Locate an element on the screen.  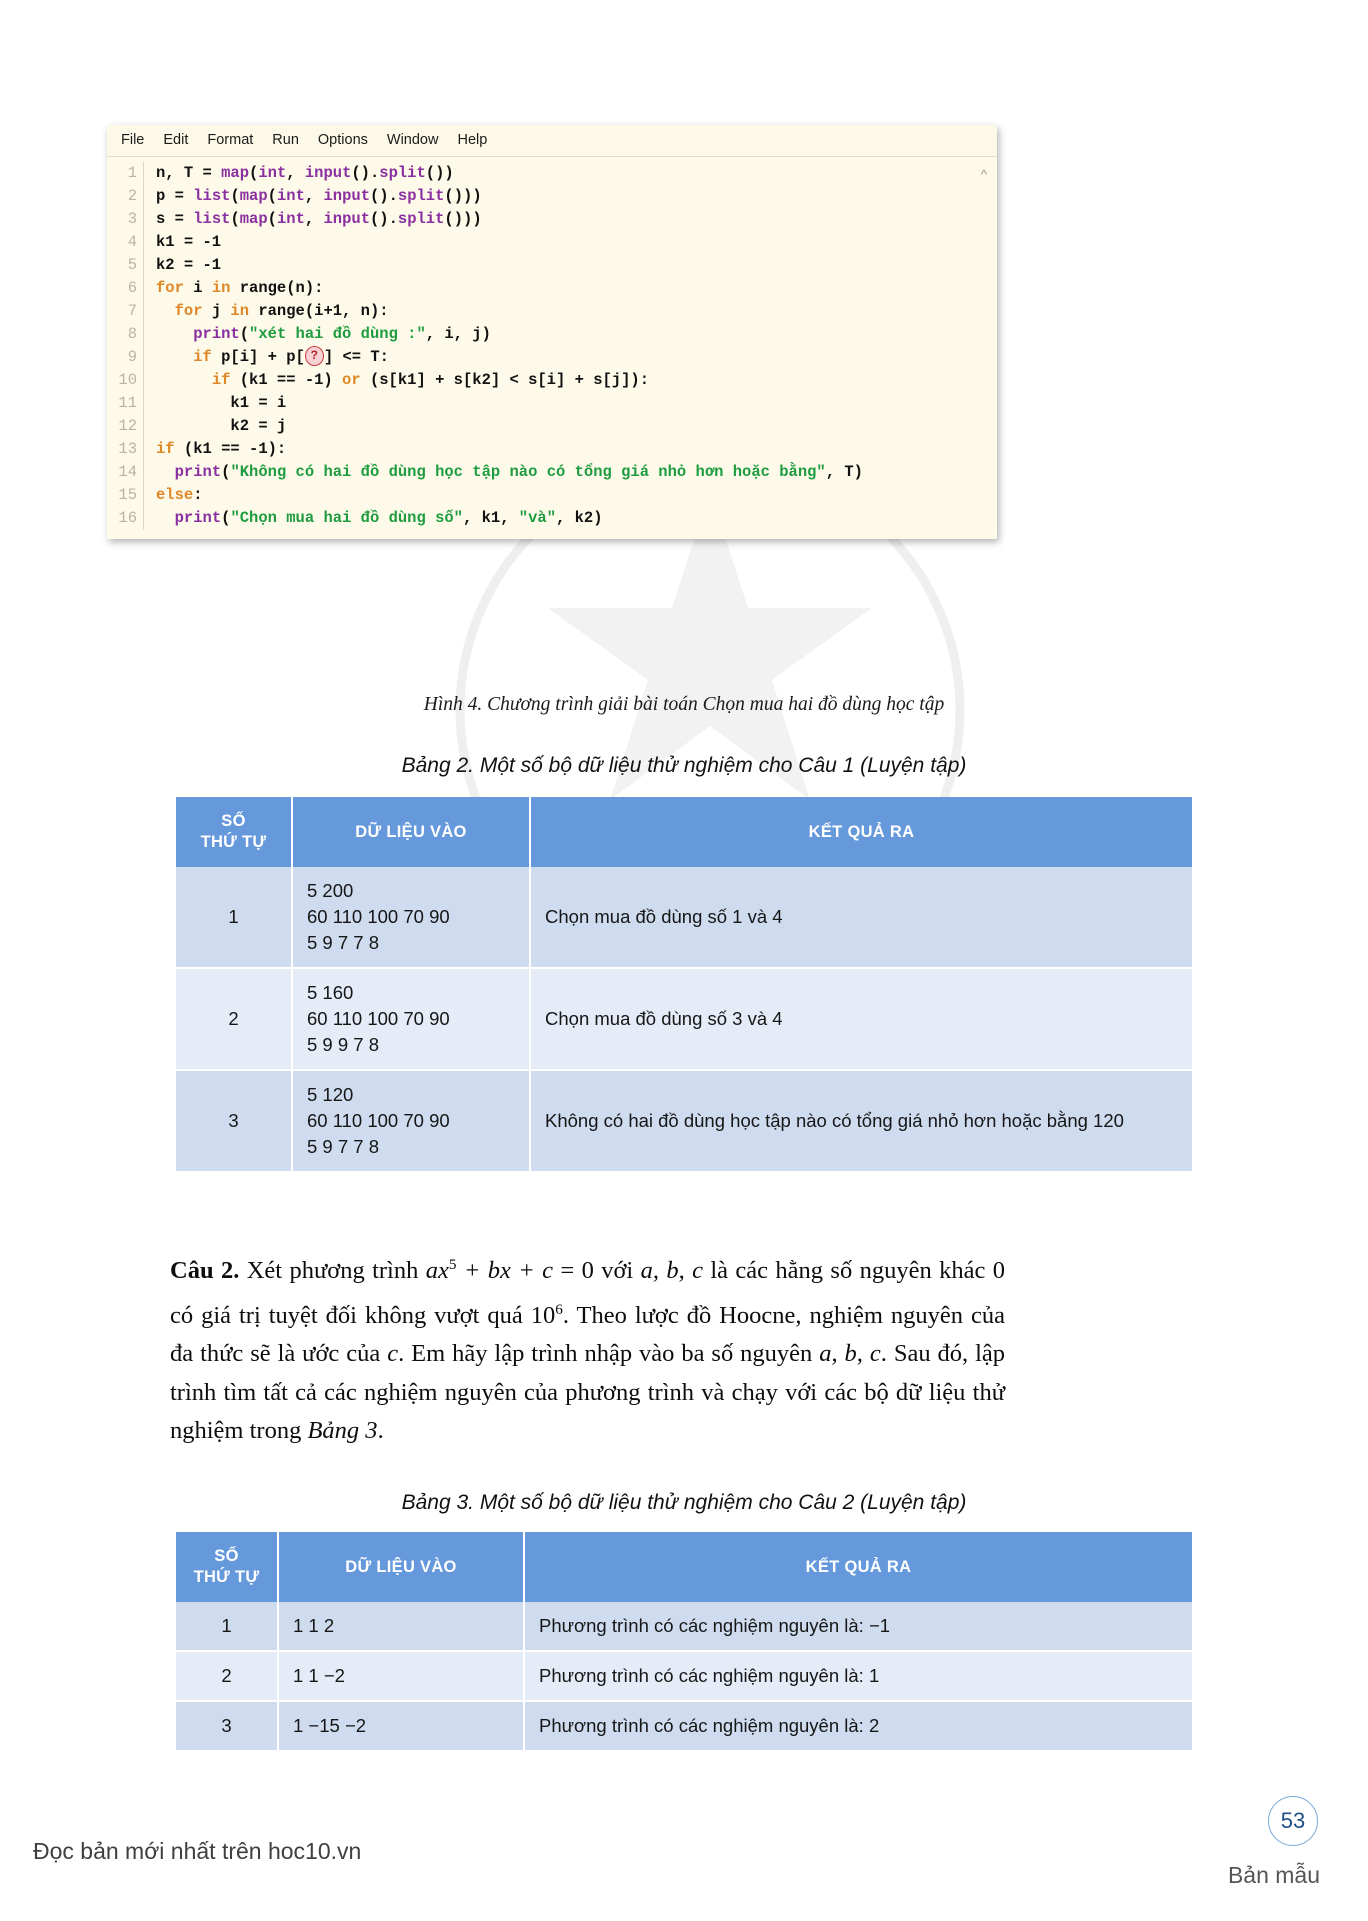
column-header-output: KẾT QUẢ RA is located at coordinates (861, 832).